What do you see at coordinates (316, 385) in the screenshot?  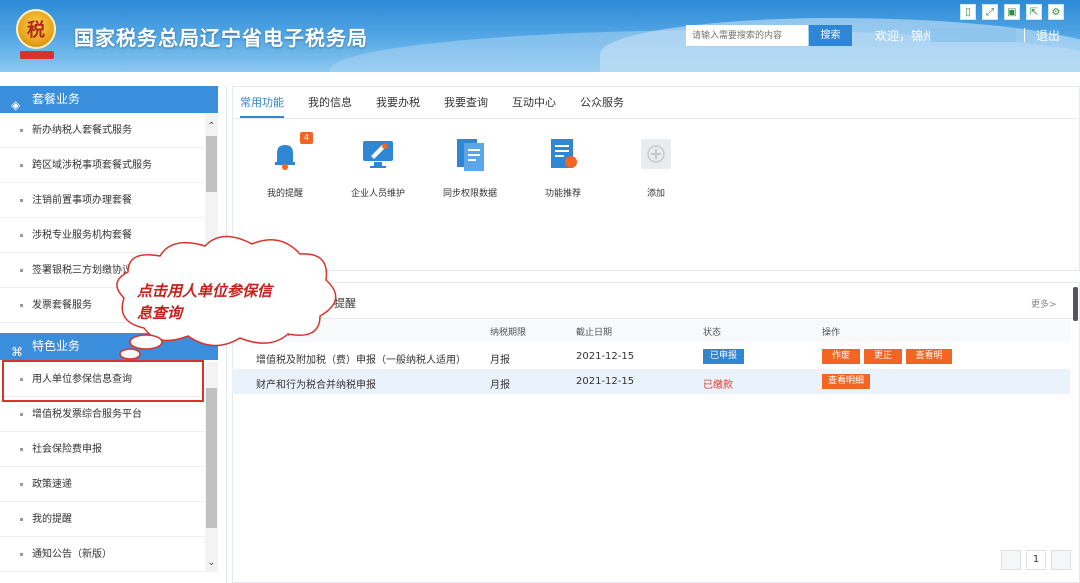 I see `row-item-name: 财产和行为税合并纳税申报` at bounding box center [316, 385].